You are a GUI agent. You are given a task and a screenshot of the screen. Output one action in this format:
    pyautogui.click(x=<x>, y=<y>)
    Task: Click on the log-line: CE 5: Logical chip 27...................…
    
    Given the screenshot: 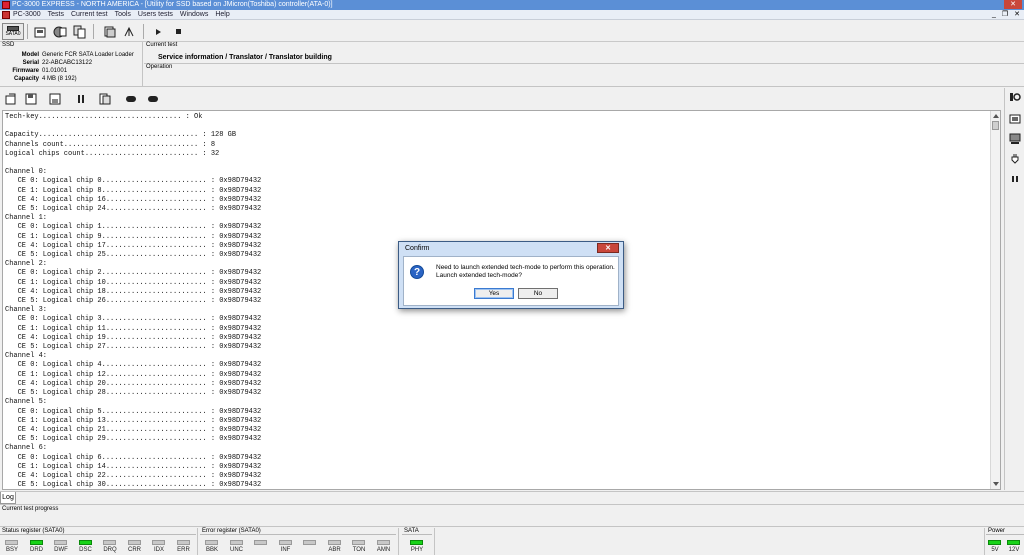 What is the action you would take?
    pyautogui.click(x=133, y=347)
    